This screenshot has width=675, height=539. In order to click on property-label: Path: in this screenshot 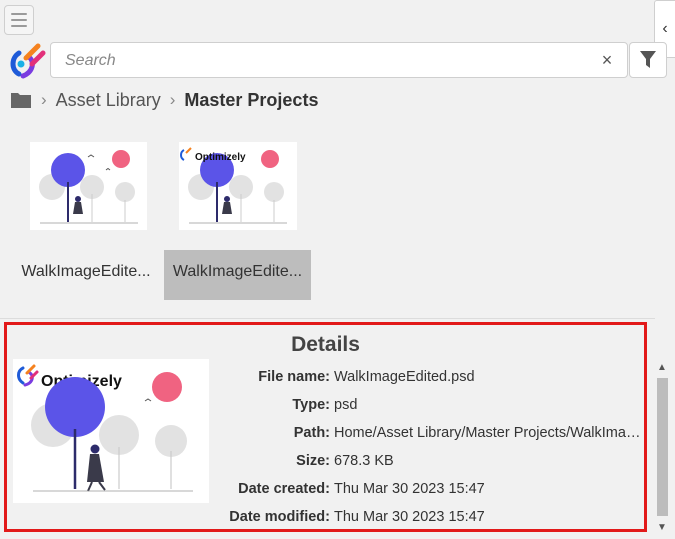, I will do `click(311, 433)`.